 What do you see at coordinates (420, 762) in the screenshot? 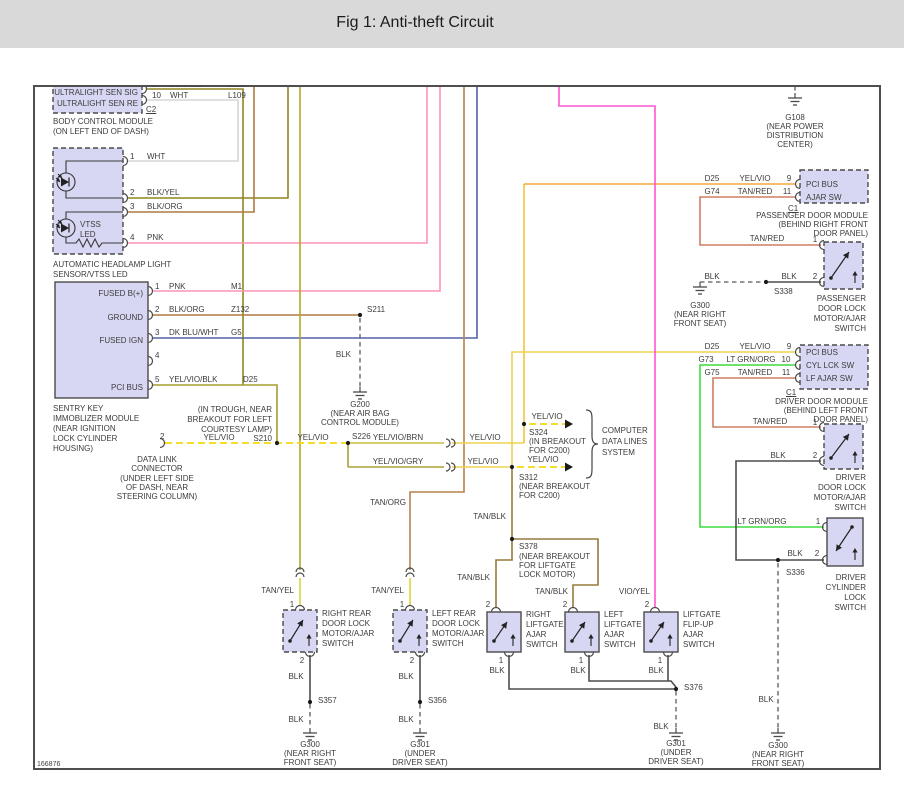
I see `diagram-label: DRIVER SEAT)` at bounding box center [420, 762].